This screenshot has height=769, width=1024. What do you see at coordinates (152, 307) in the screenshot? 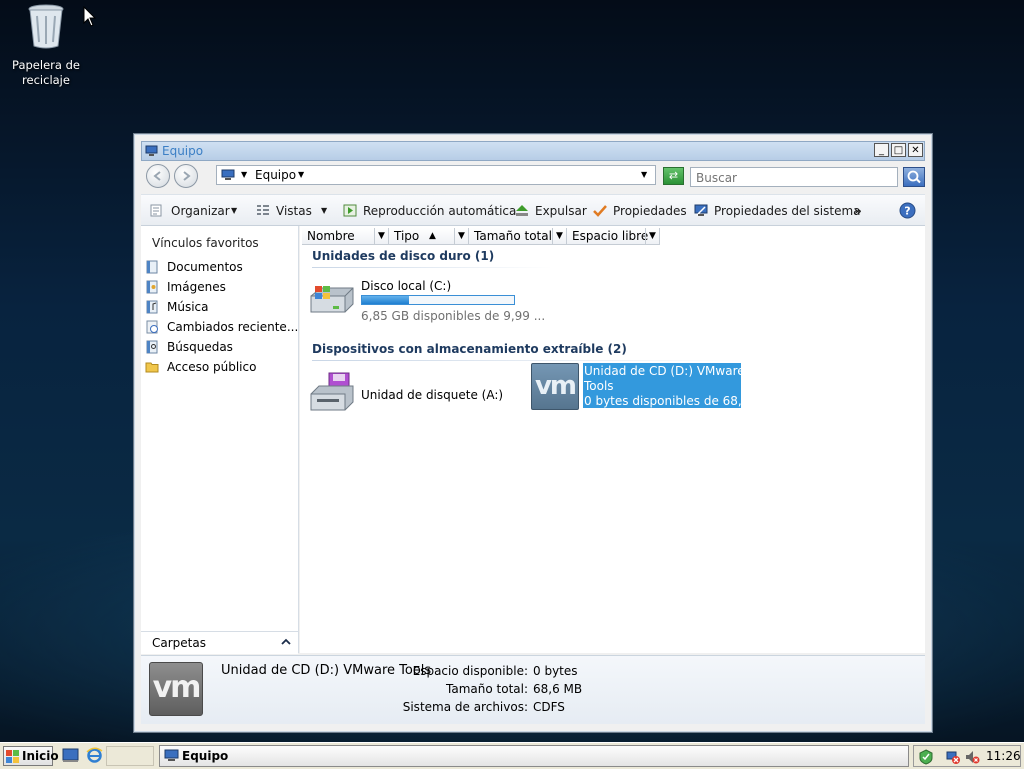
I see `music-icon` at bounding box center [152, 307].